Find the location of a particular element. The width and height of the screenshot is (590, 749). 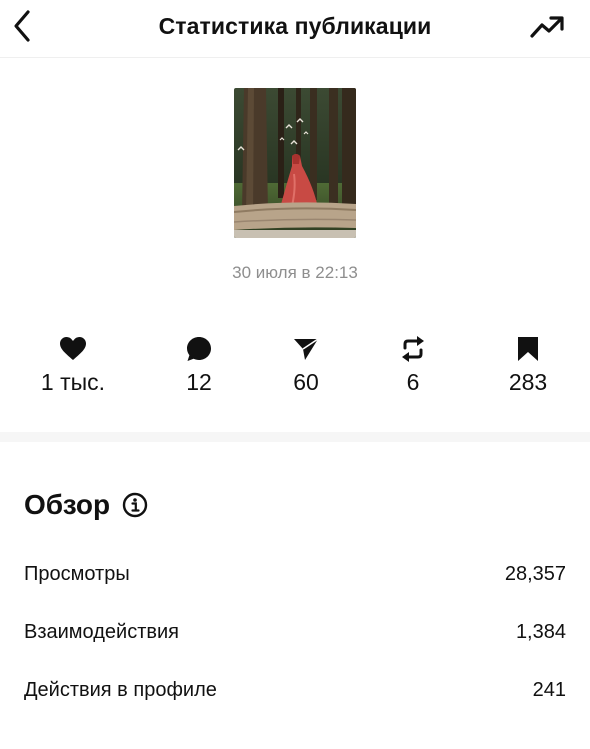

row-value: 1,384 is located at coordinates (540, 631).